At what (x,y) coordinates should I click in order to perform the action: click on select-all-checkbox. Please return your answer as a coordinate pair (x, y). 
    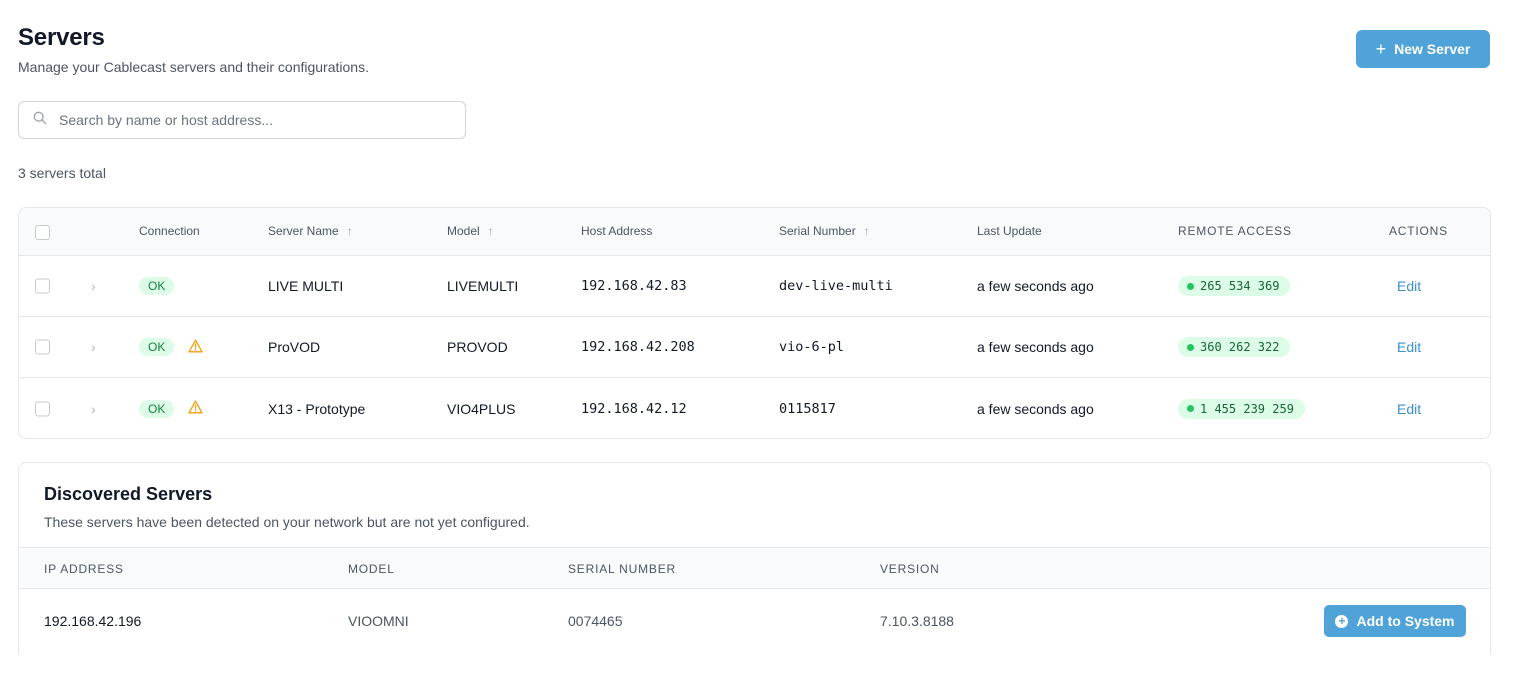
    Looking at the image, I should click on (42, 232).